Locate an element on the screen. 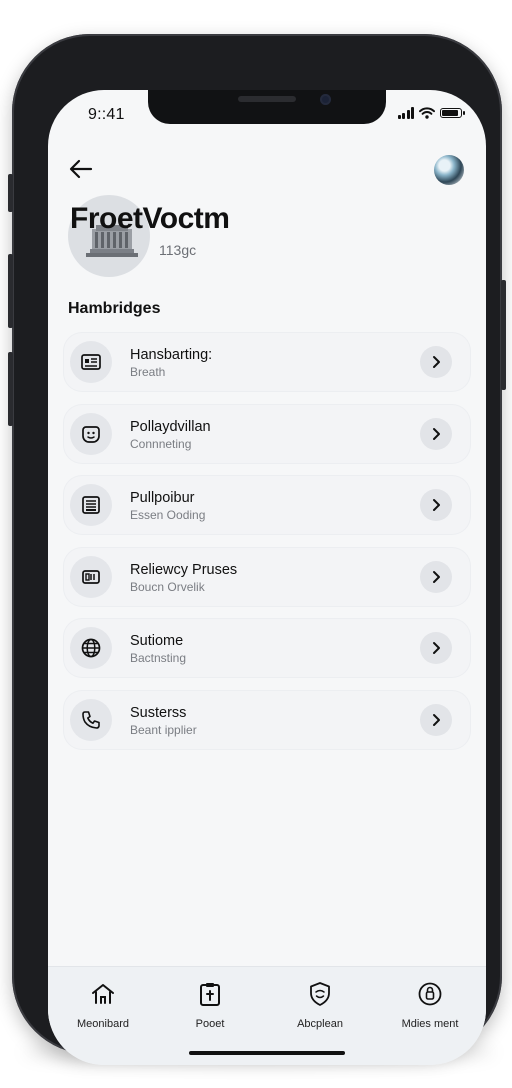  tab-label: Abcplean is located at coordinates (320, 1024).